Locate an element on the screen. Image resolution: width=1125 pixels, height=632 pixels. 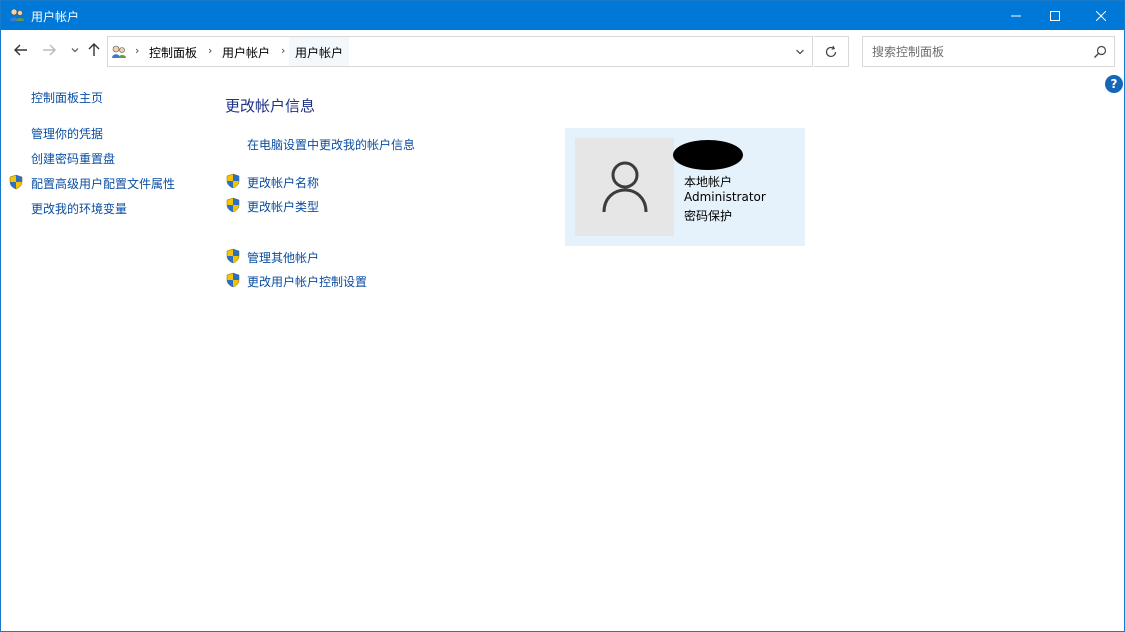
breadcrumb-control-panel: 控制面板 is located at coordinates (173, 52).